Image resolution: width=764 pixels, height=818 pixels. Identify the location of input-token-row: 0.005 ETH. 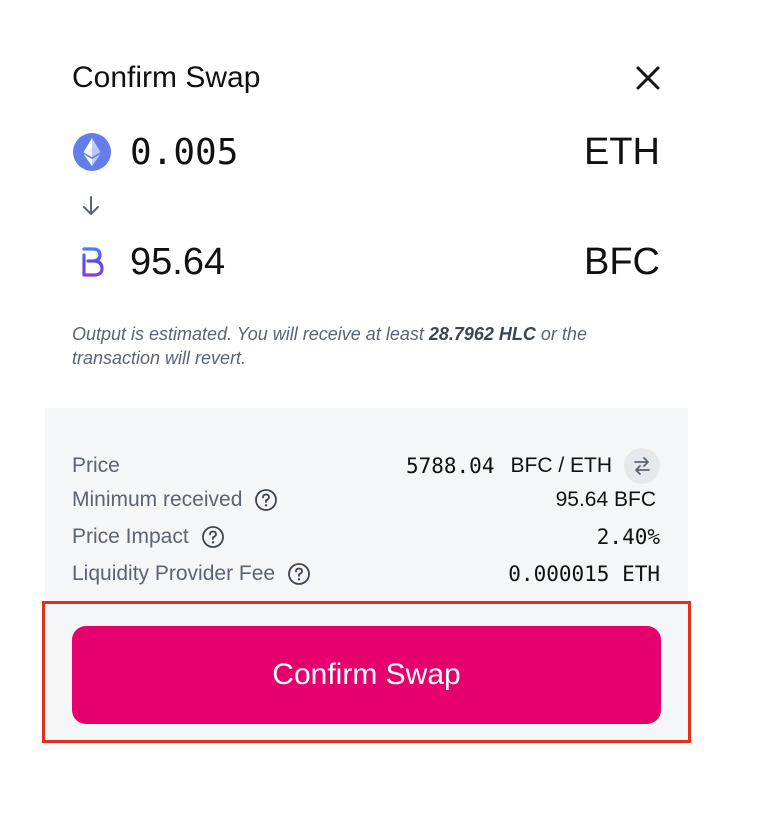
(366, 152).